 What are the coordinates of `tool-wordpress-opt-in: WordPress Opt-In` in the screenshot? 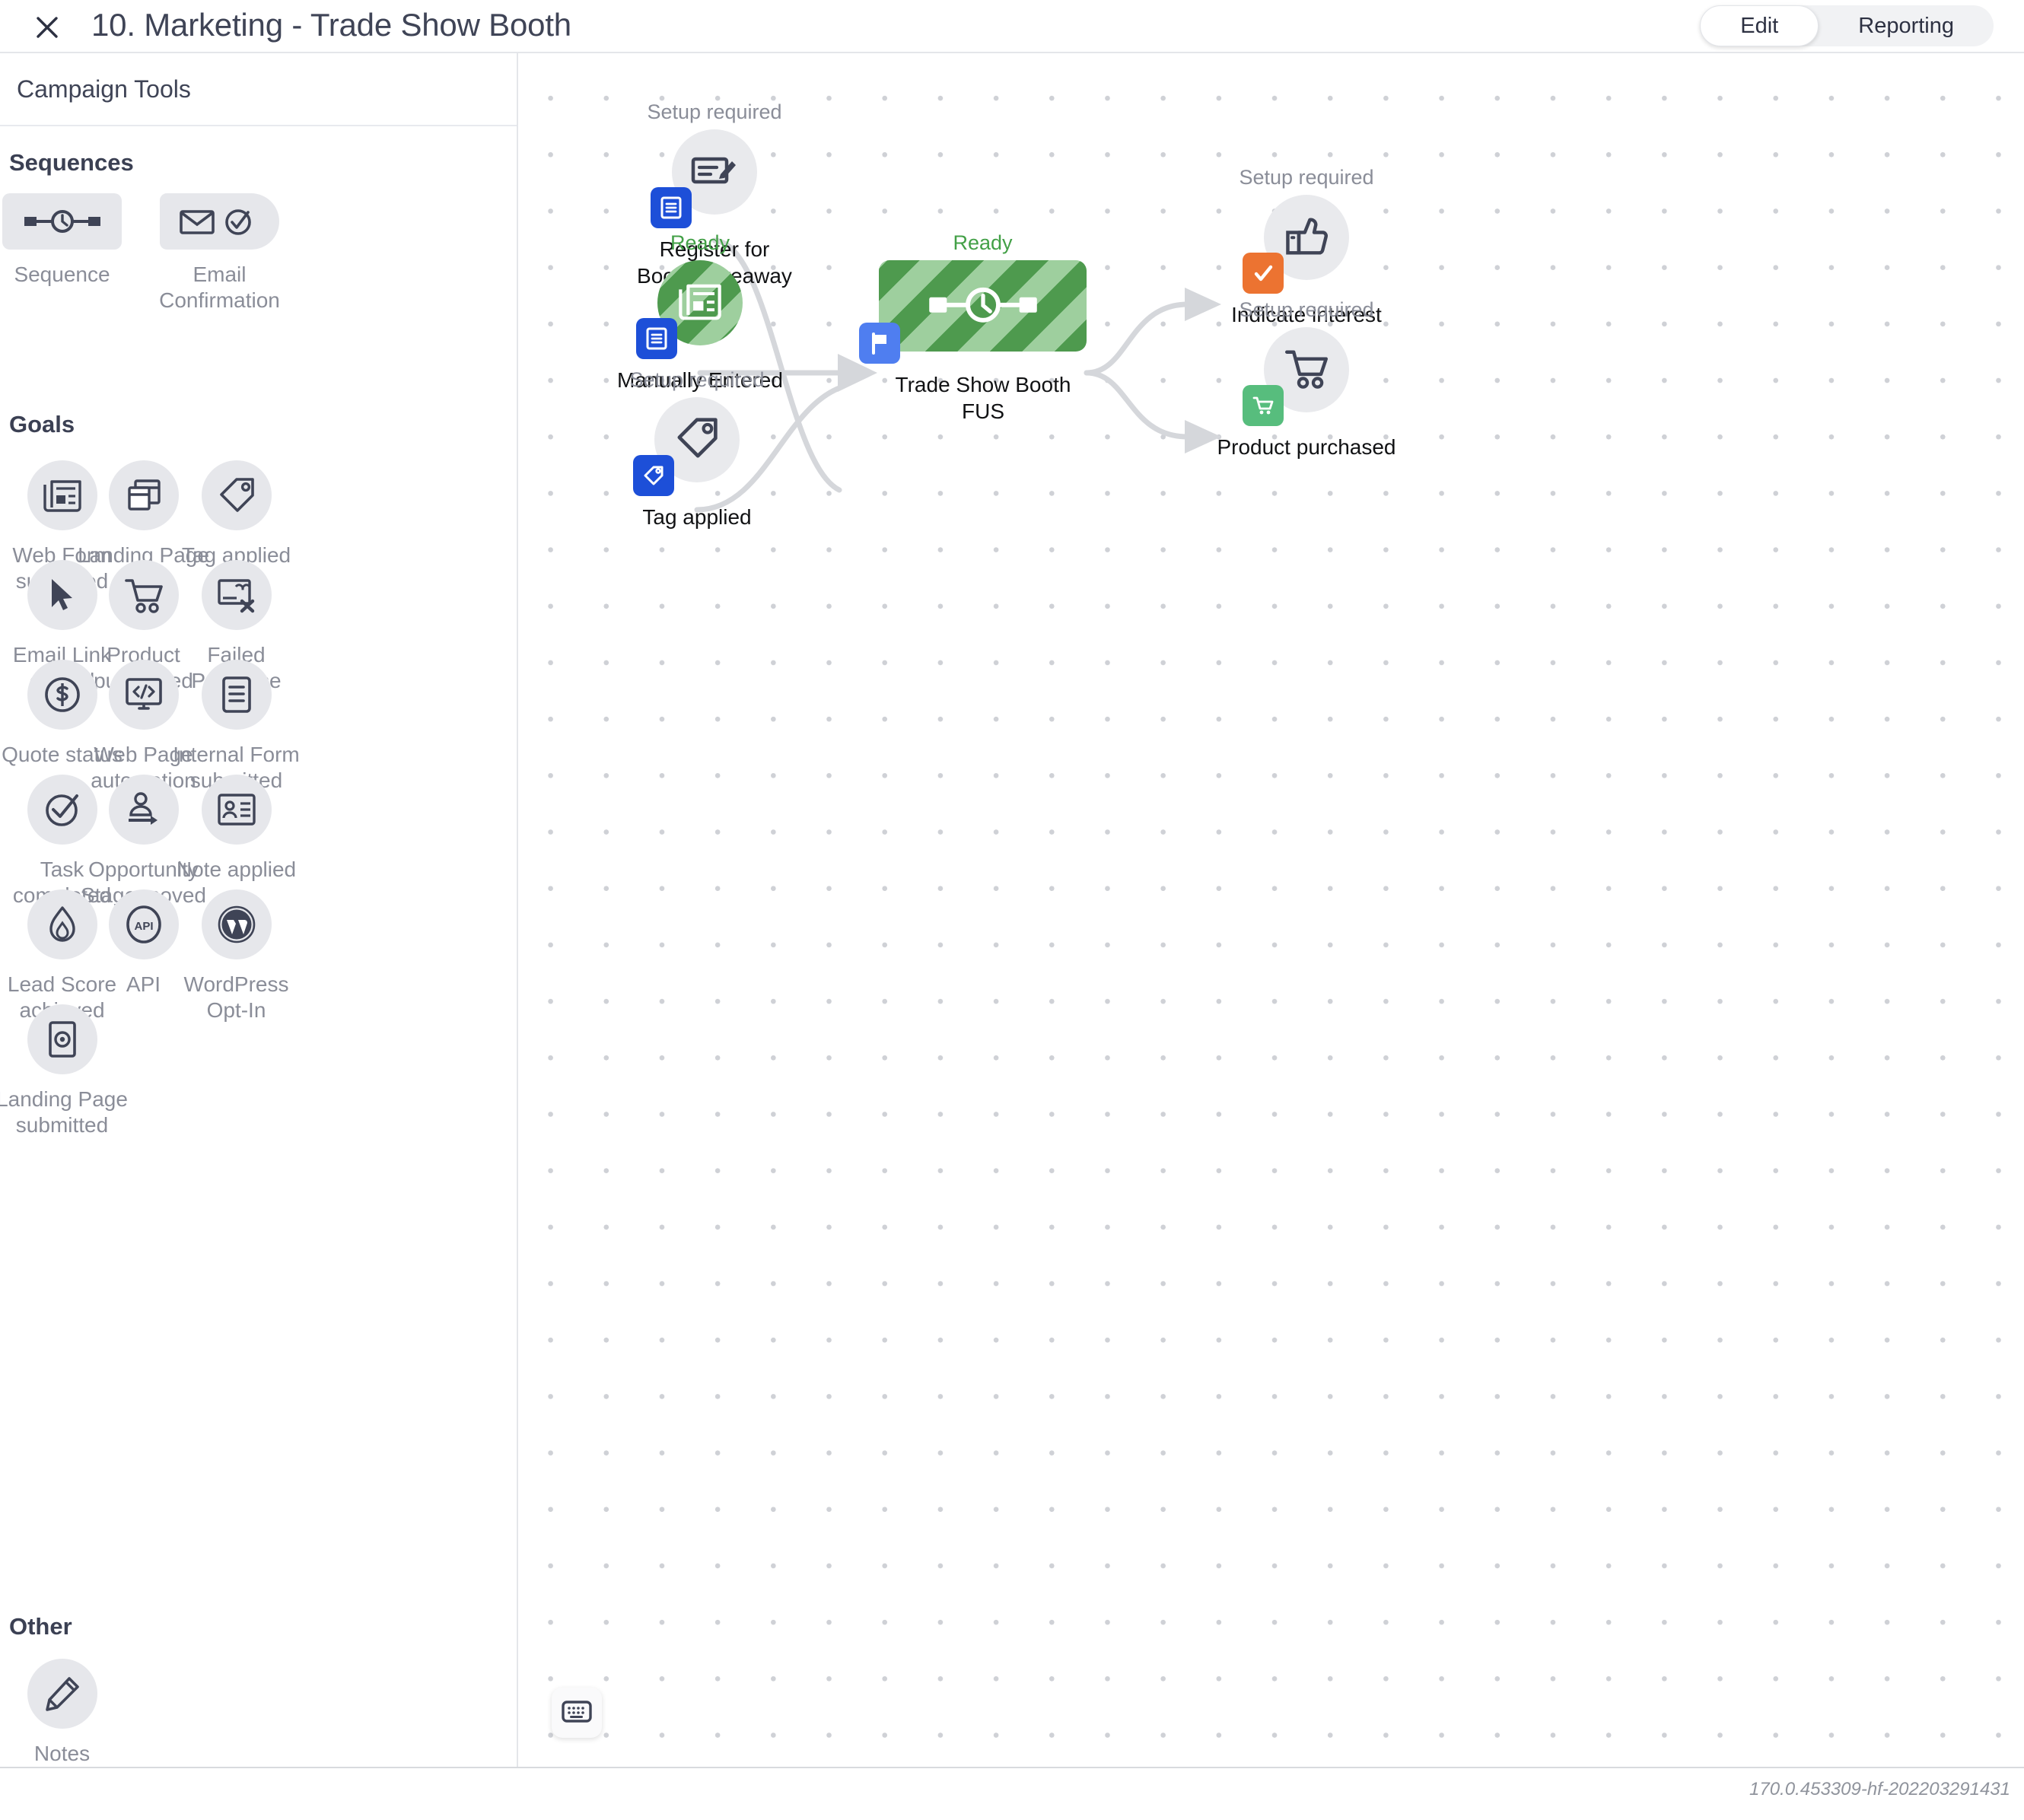 It's located at (236, 956).